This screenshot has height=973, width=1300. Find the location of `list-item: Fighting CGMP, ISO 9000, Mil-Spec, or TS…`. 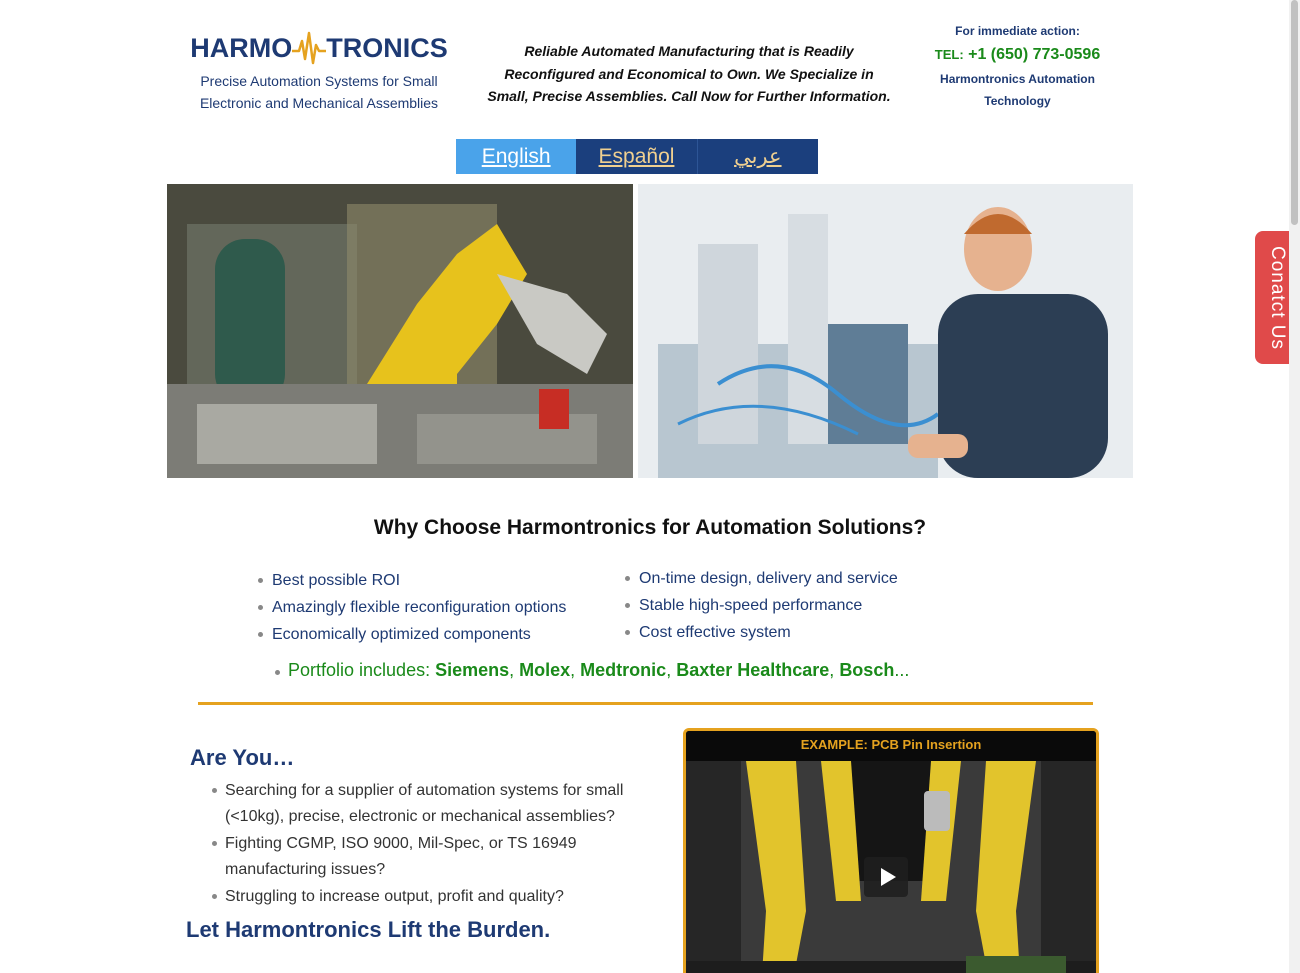

list-item: Fighting CGMP, ISO 9000, Mil-Spec, or TS… is located at coordinates (422, 857).